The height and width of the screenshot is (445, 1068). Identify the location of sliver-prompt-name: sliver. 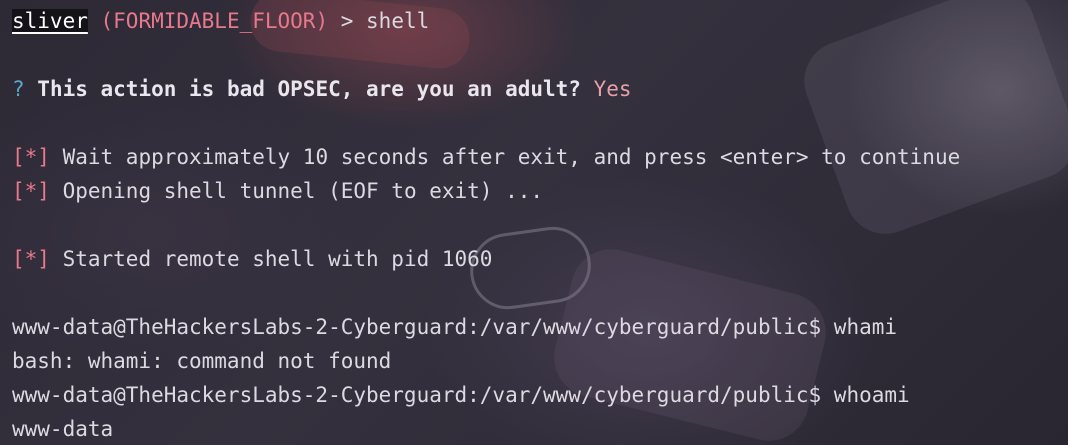
(50, 21).